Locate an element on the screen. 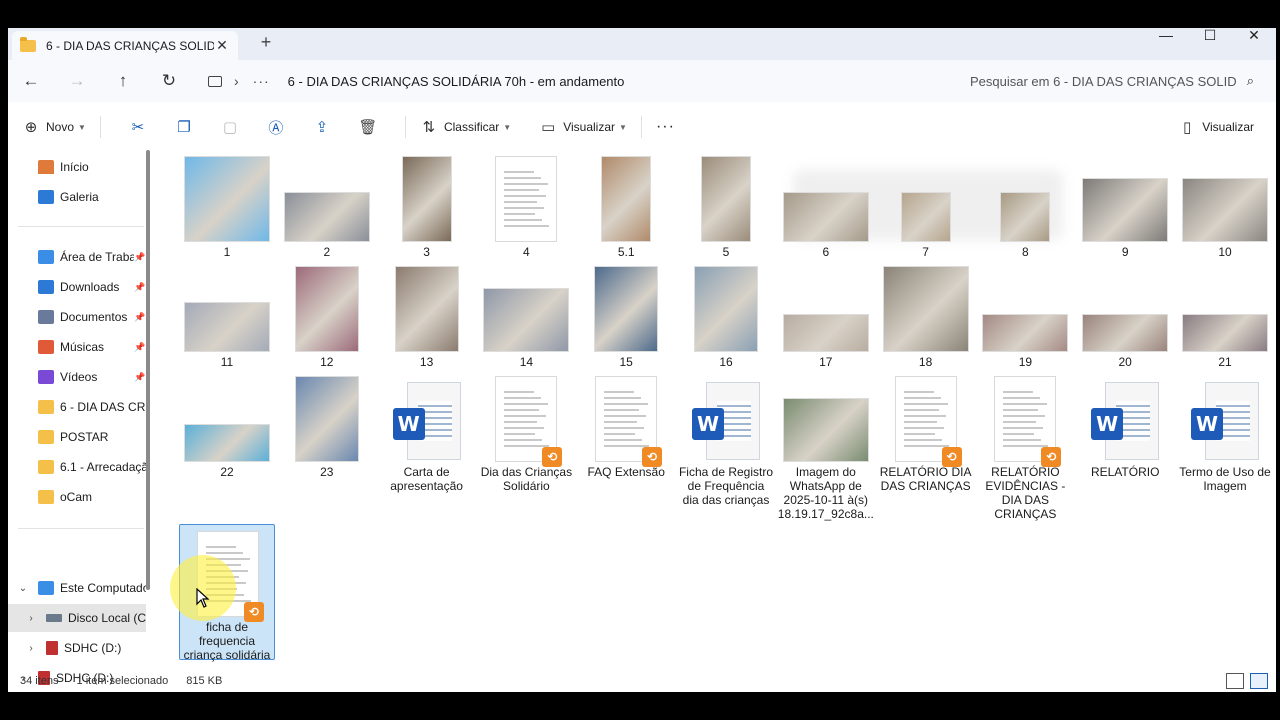  file-item: 6 is located at coordinates (826, 205).